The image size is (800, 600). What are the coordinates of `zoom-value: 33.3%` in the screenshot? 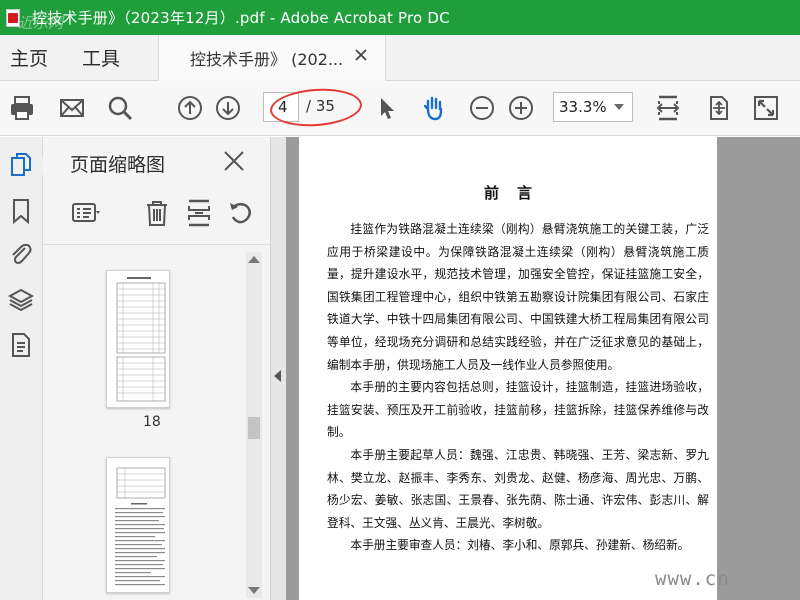 It's located at (583, 107).